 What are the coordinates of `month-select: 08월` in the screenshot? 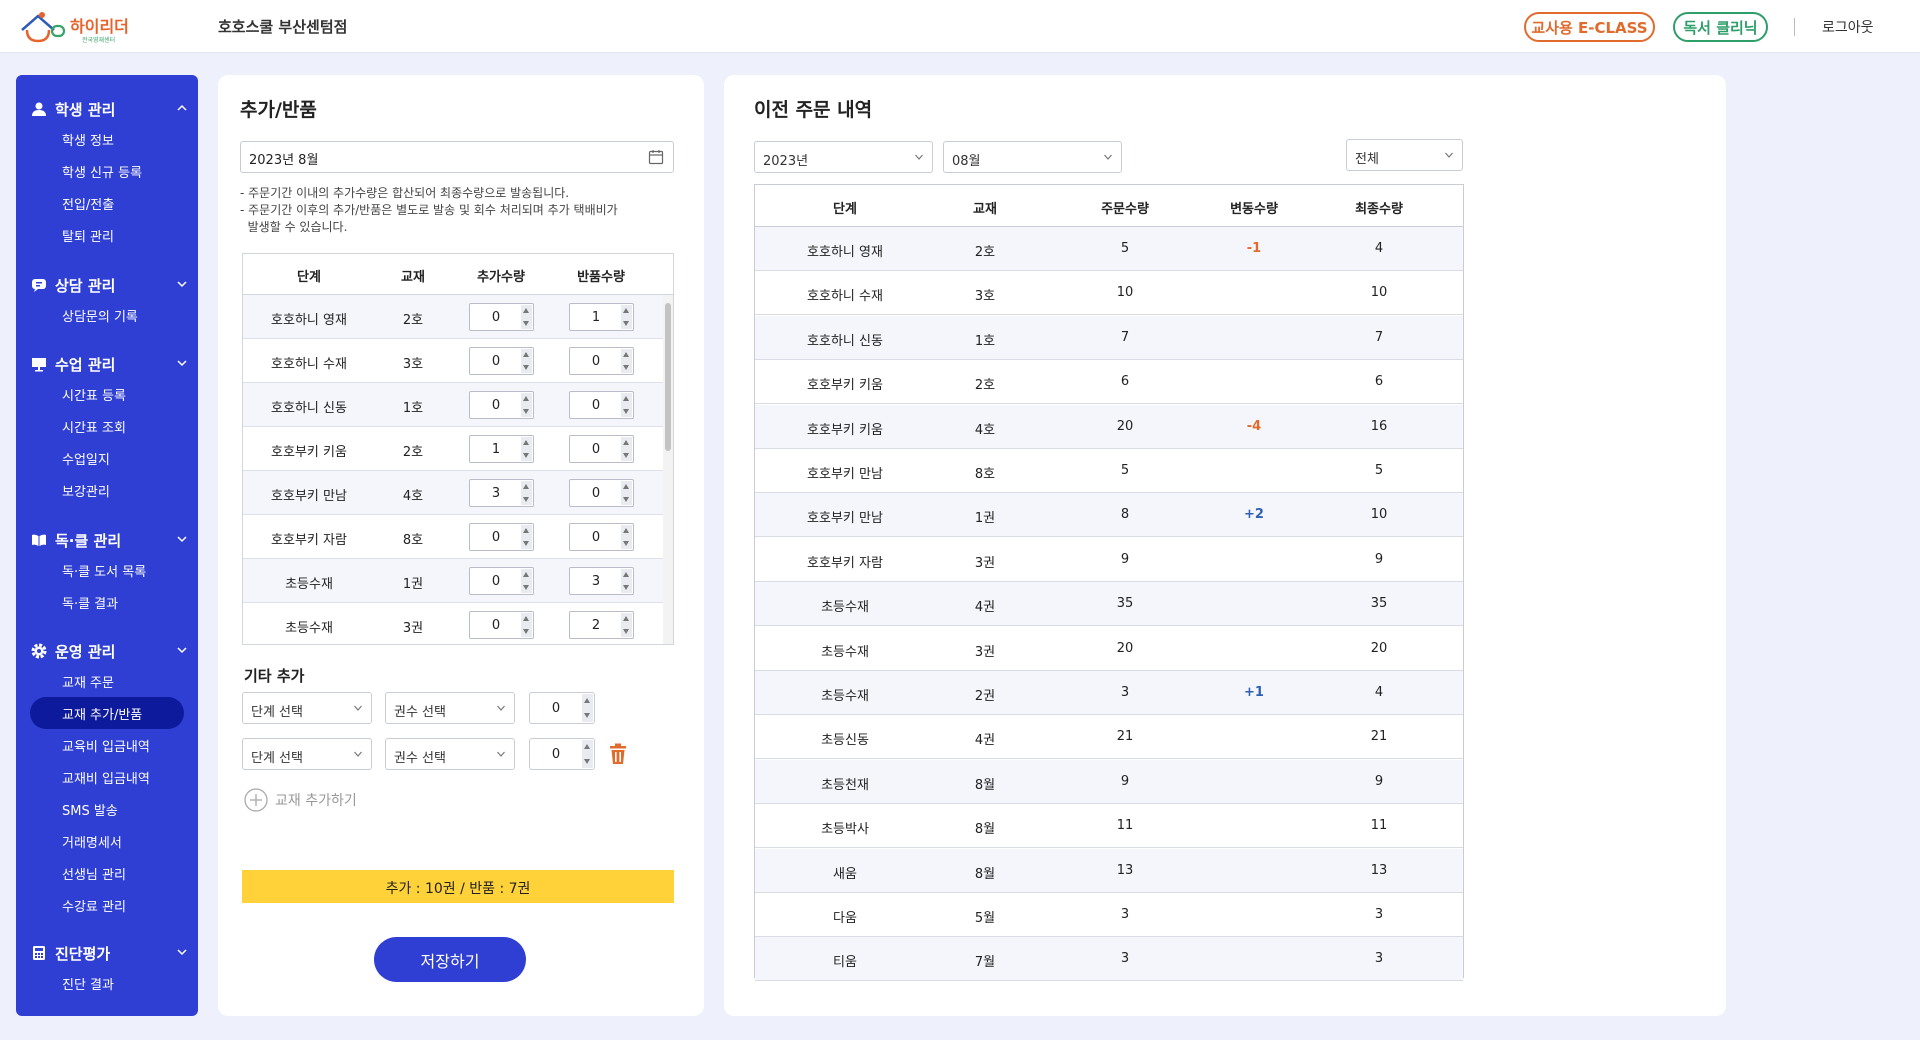 It's located at (1032, 157).